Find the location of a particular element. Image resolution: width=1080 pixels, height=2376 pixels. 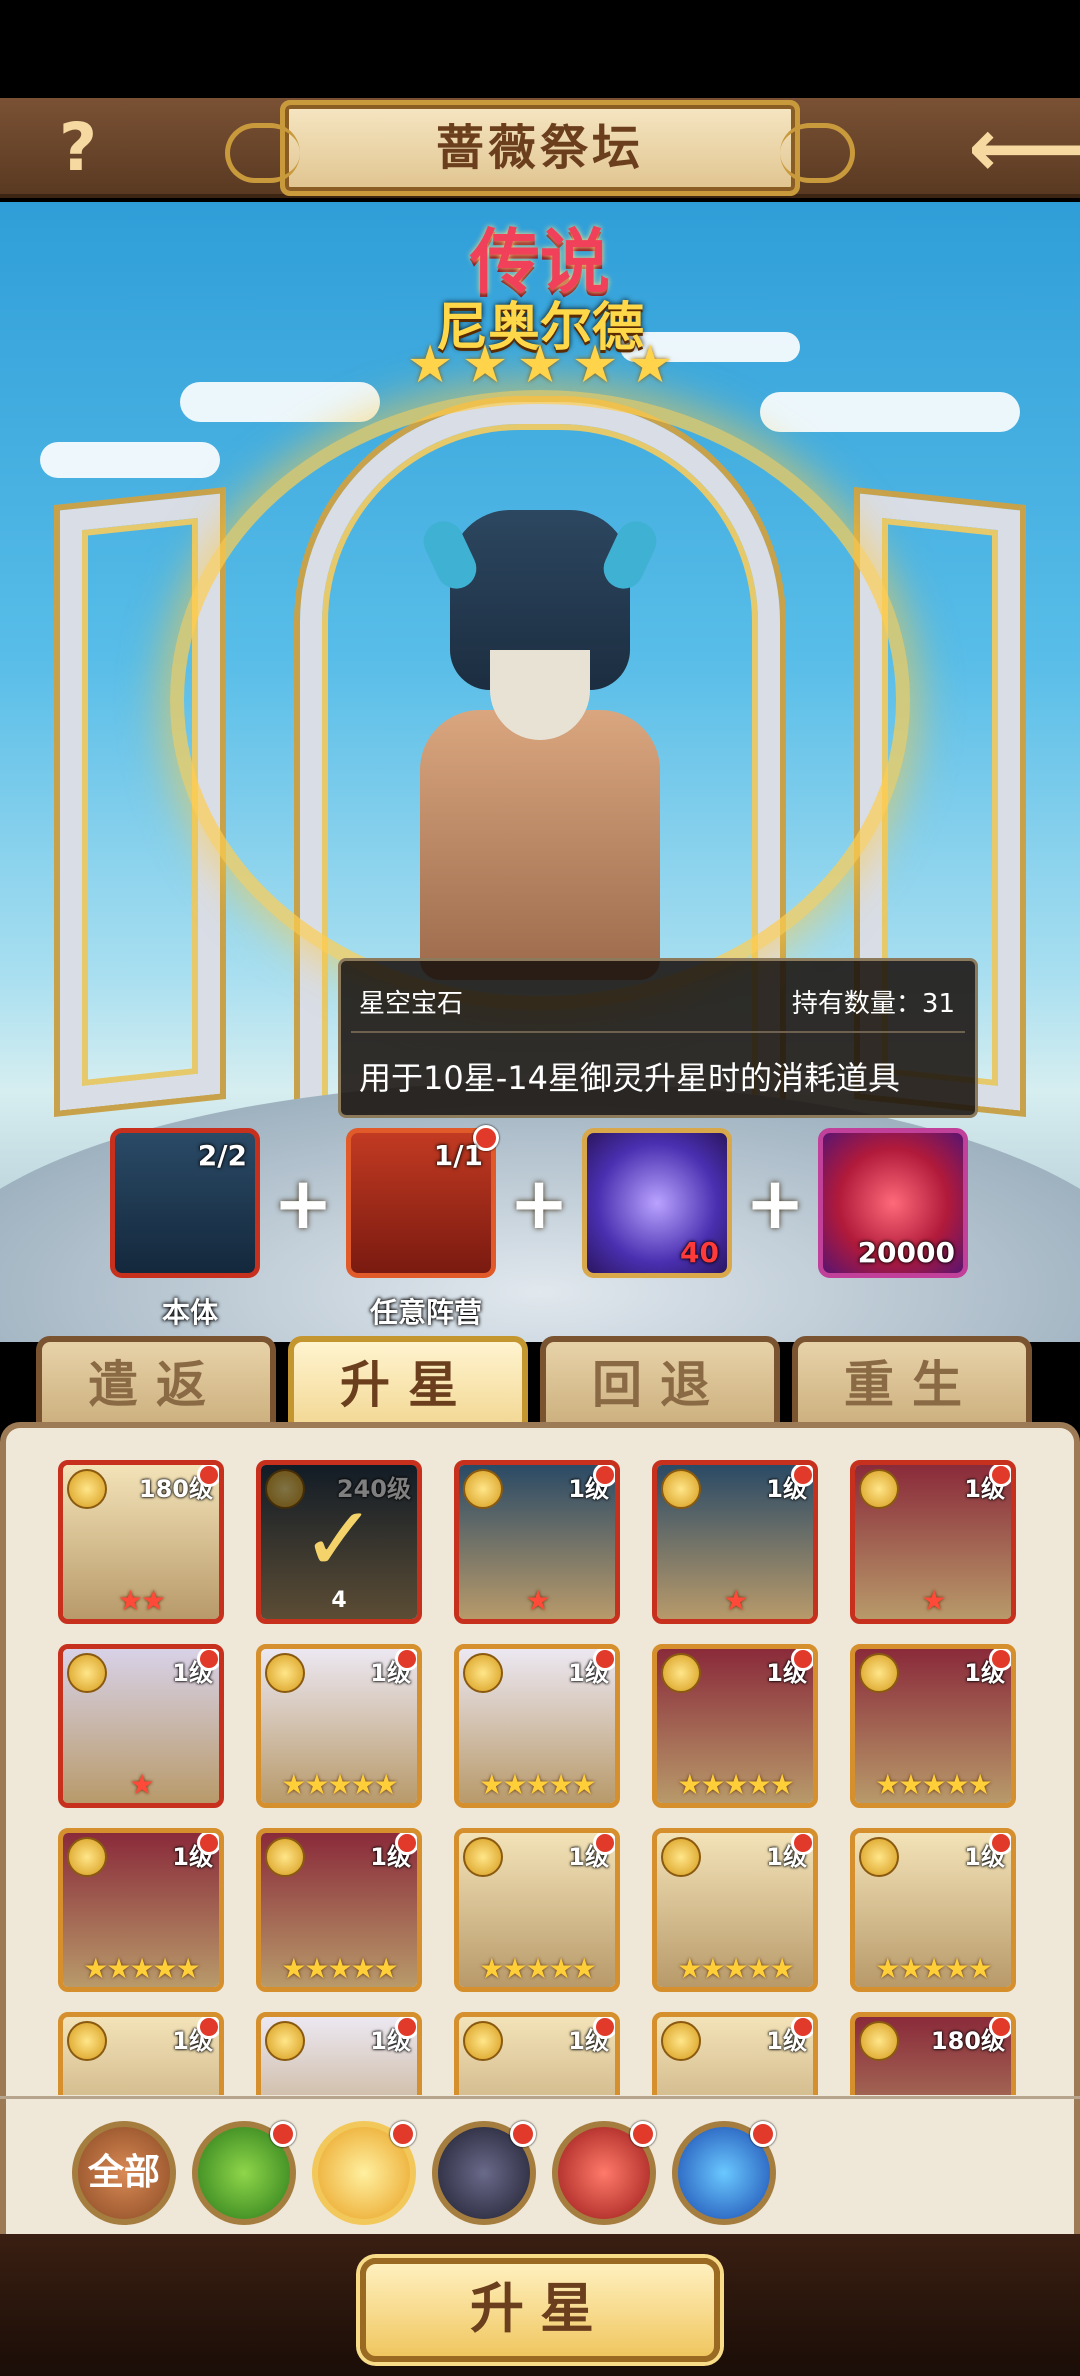

material-star-gem: 40 is located at coordinates (657, 1203).